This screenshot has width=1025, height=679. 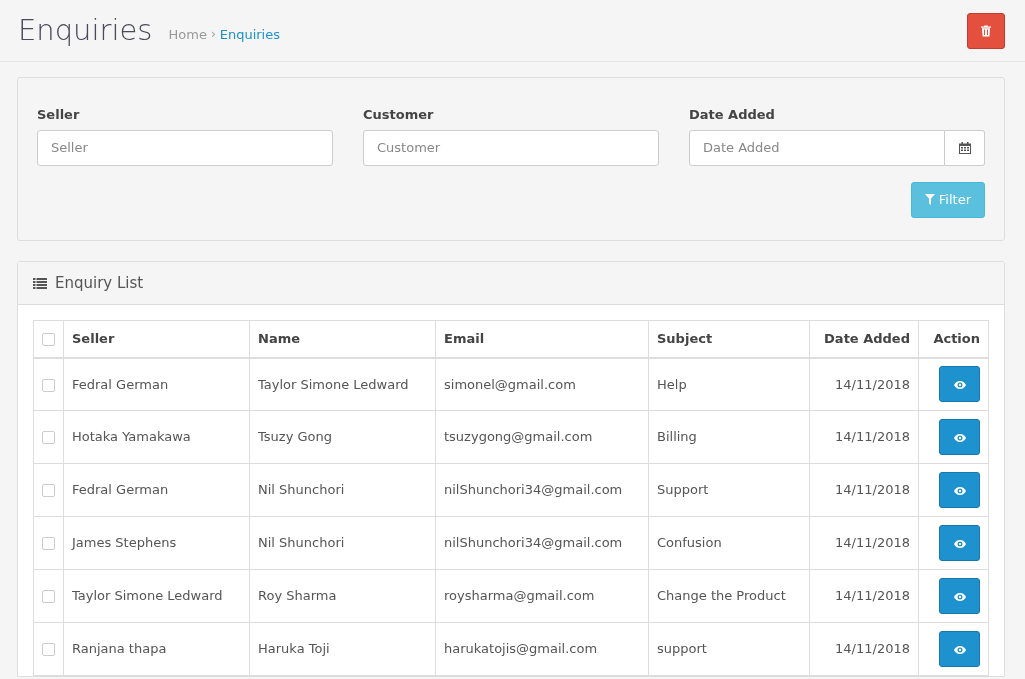 I want to click on table-cell: Billing, so click(x=677, y=437).